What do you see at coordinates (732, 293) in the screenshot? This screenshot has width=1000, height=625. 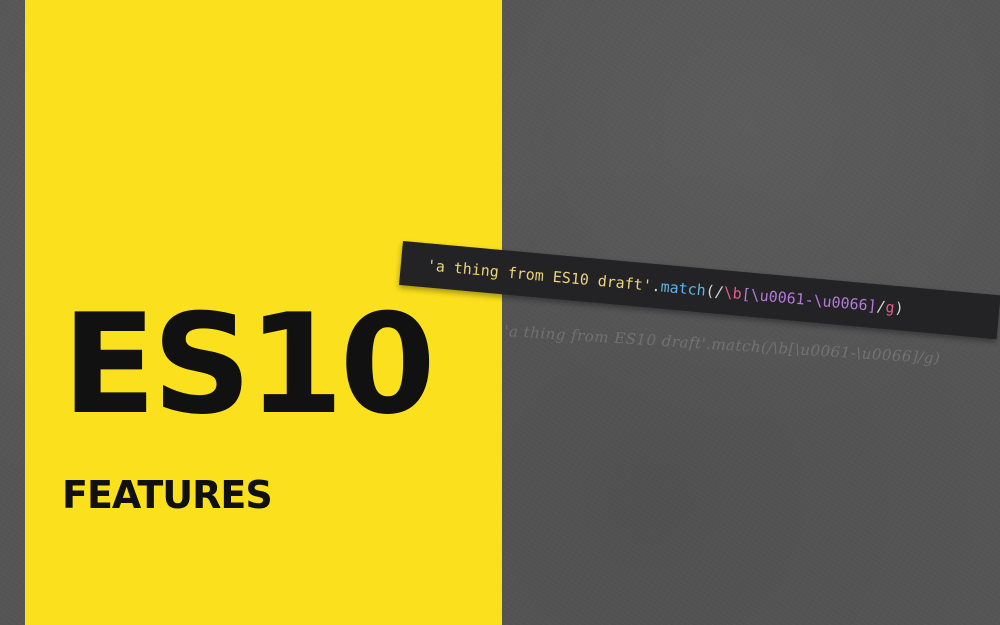 I see `code-escape: \b` at bounding box center [732, 293].